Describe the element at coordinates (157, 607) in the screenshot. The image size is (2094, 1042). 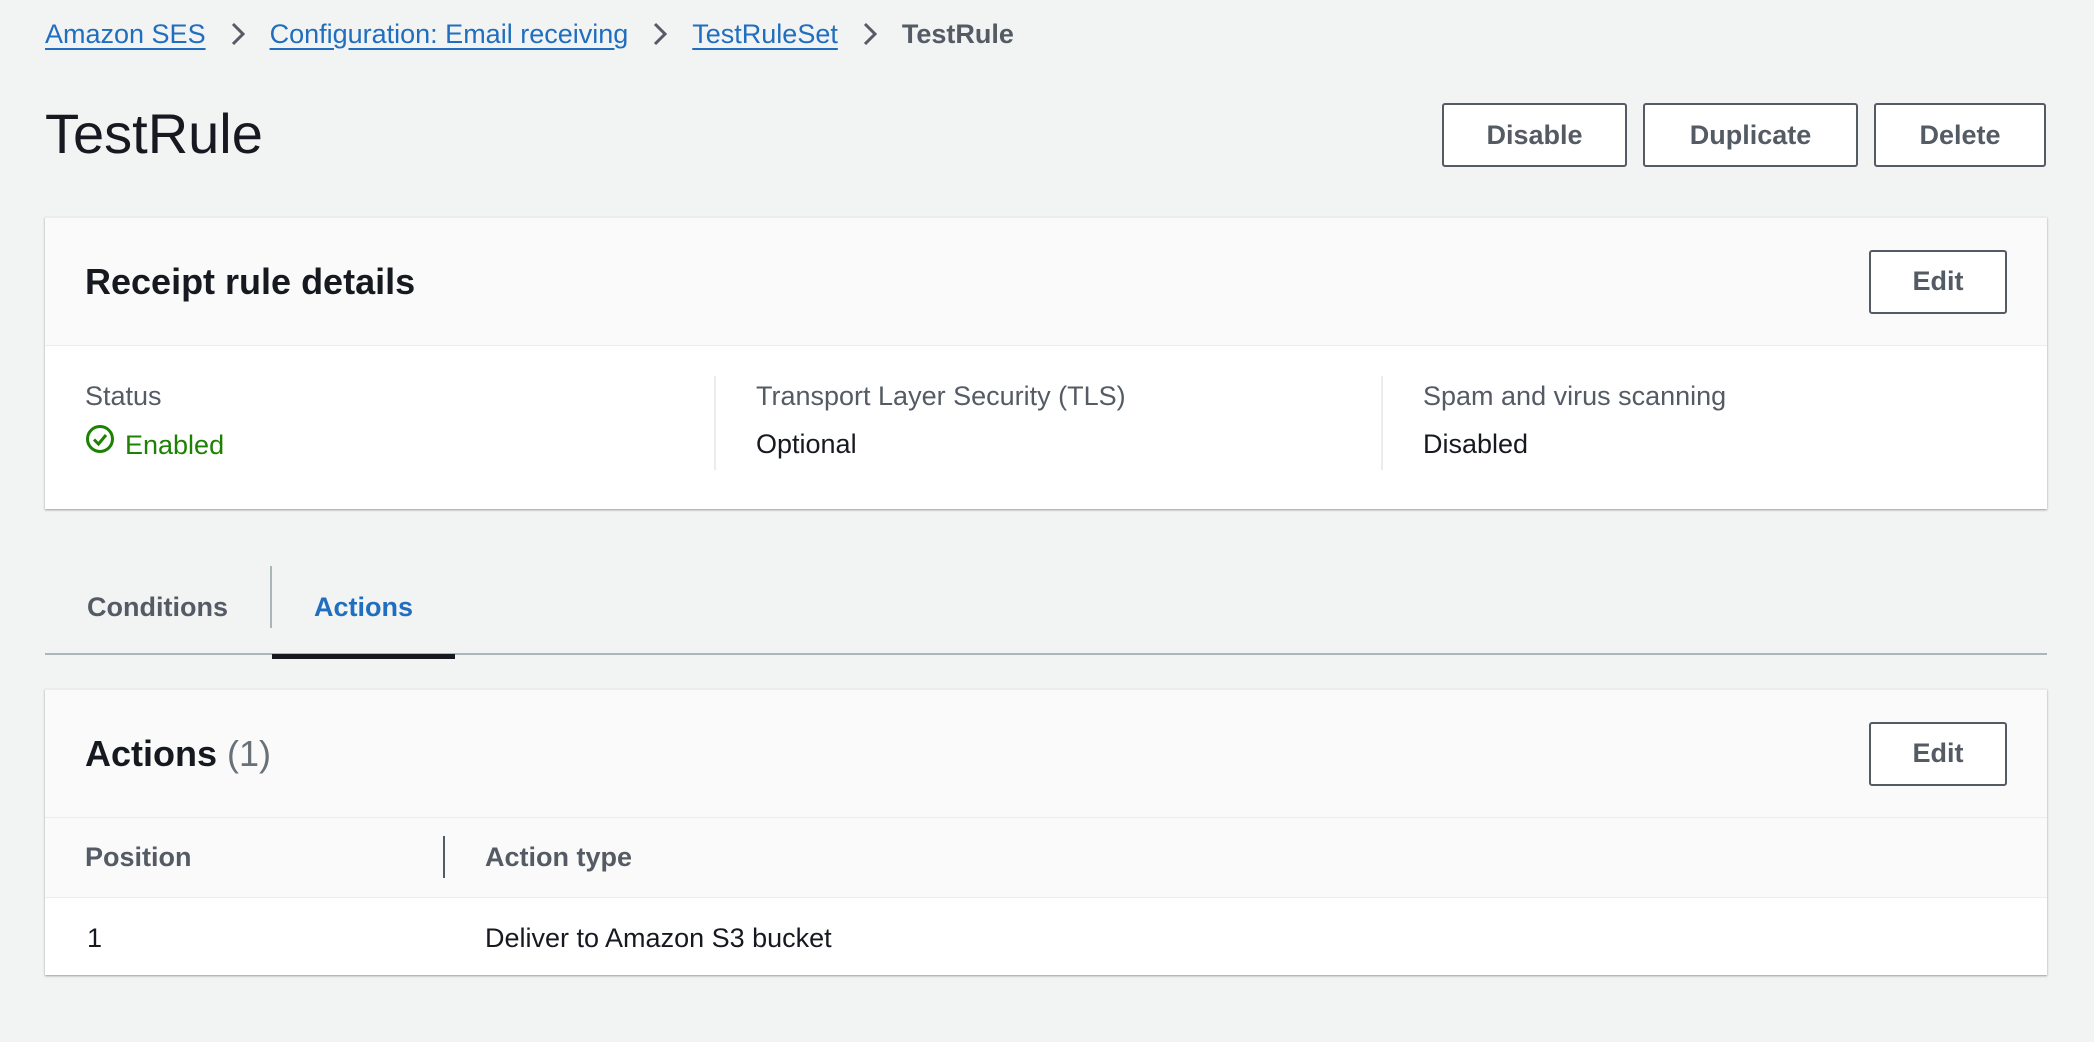
I see `tab-conditions: Conditions` at that location.